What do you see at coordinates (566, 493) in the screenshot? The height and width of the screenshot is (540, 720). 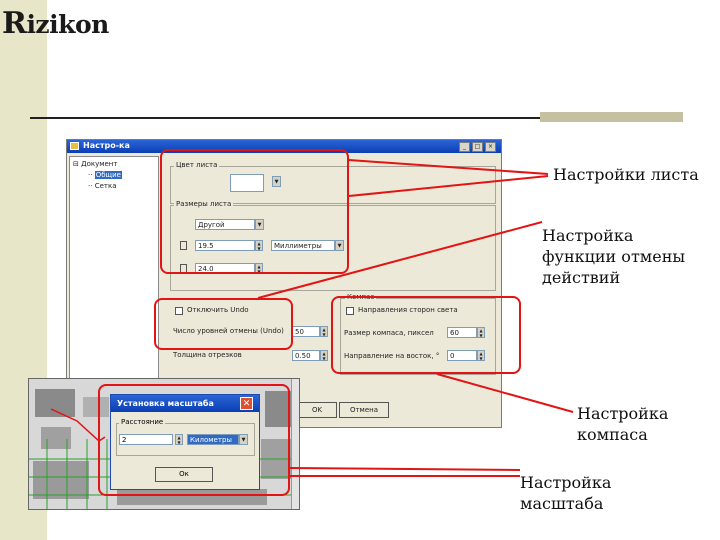 I see `callout-scale-settings: Настройка масштаба` at bounding box center [566, 493].